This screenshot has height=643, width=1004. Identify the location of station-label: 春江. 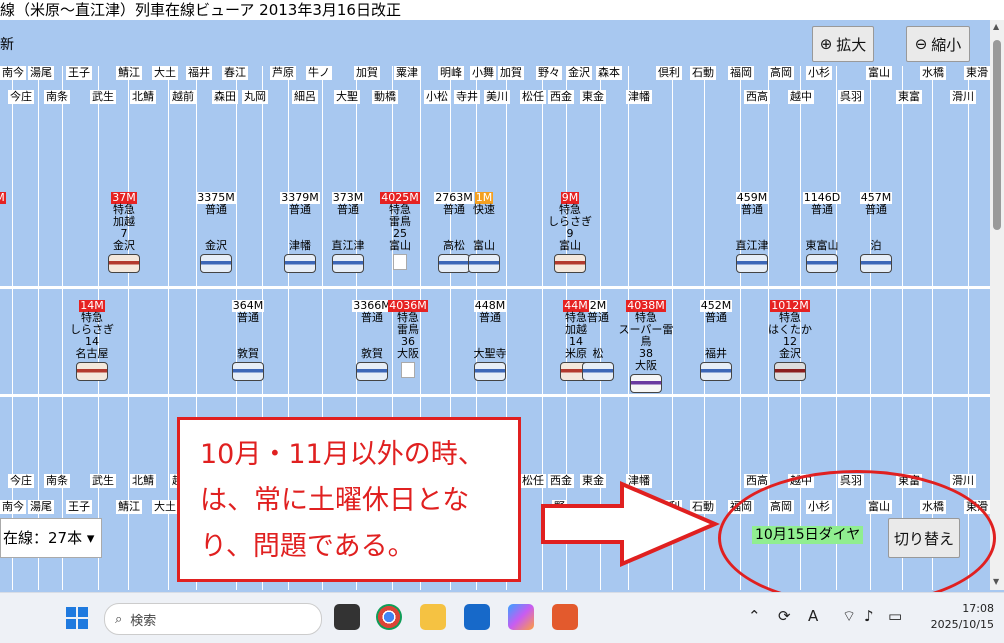
(235, 73).